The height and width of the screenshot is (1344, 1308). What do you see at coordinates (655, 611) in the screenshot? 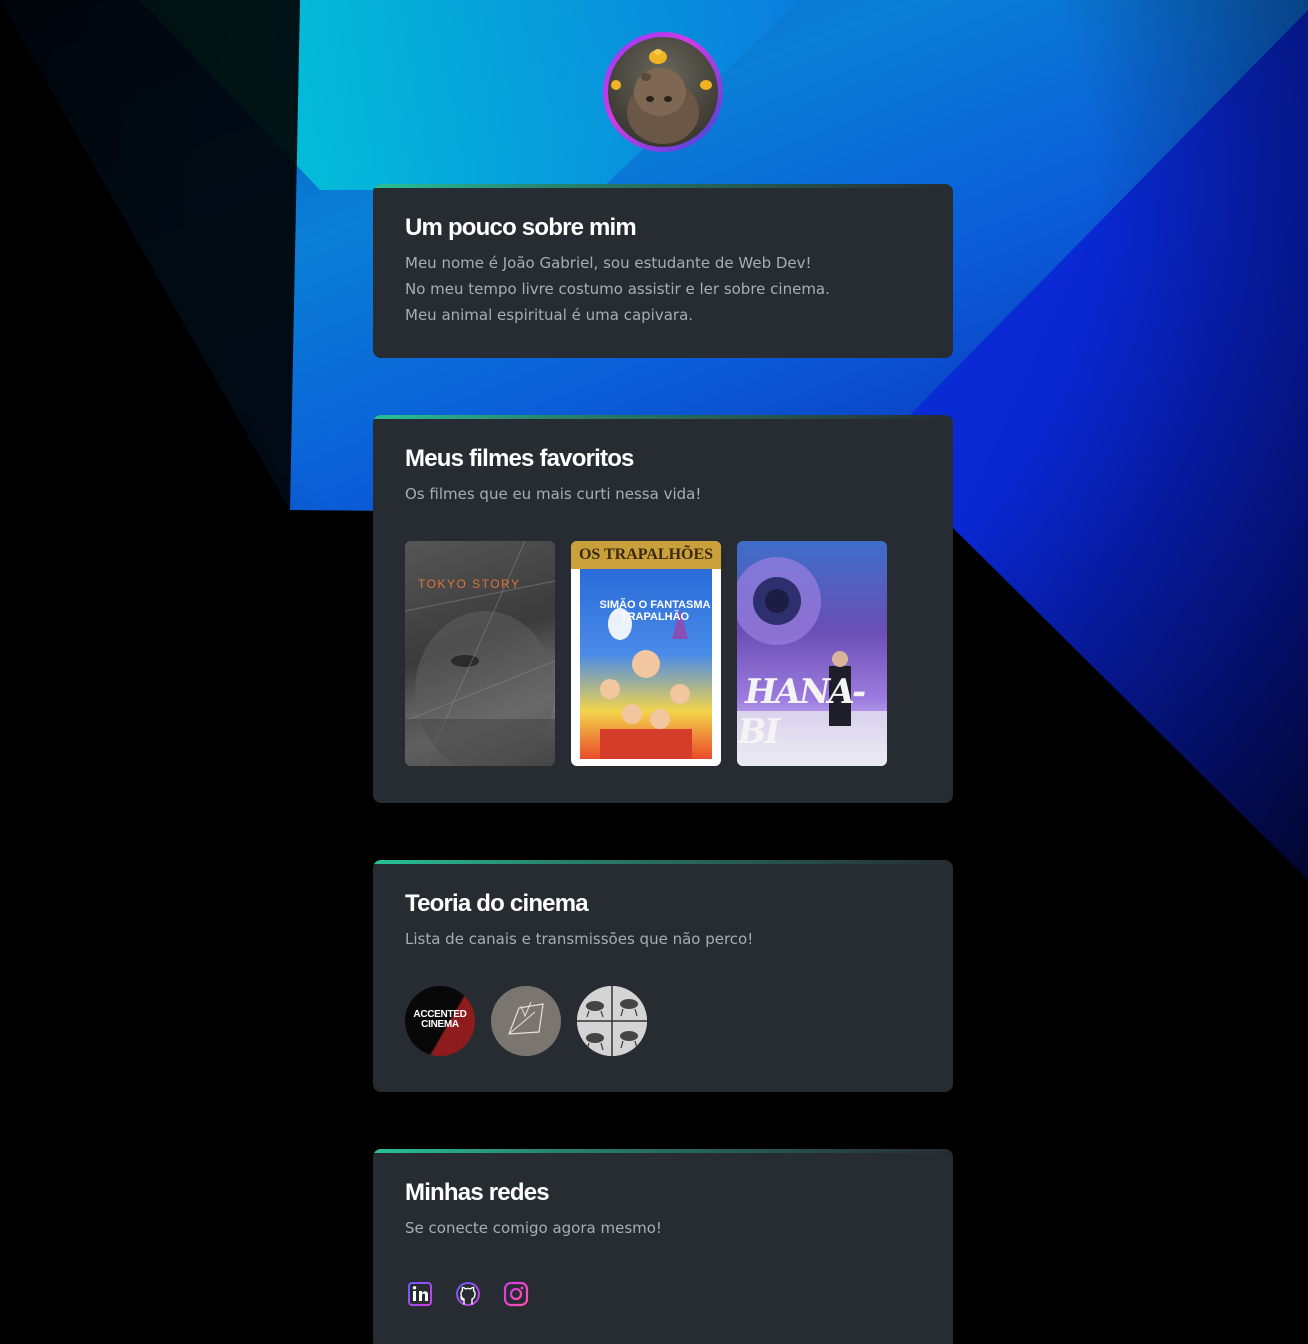
I see `poster-subtitle: SIMÃO O FANTASMA TRAPALHÃO` at bounding box center [655, 611].